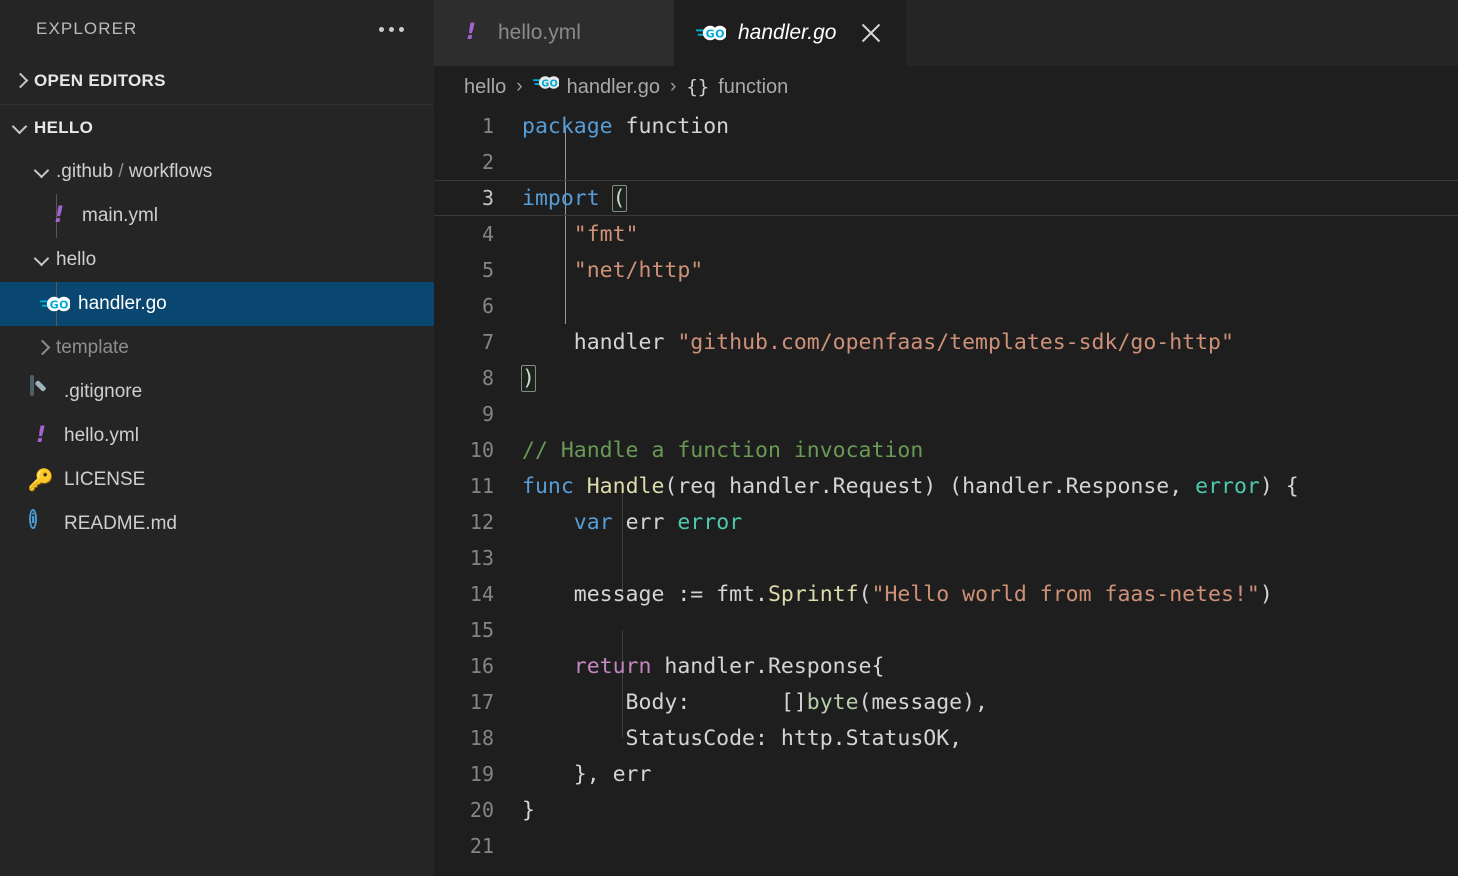 This screenshot has width=1458, height=876. I want to click on line-number: 21, so click(481, 846).